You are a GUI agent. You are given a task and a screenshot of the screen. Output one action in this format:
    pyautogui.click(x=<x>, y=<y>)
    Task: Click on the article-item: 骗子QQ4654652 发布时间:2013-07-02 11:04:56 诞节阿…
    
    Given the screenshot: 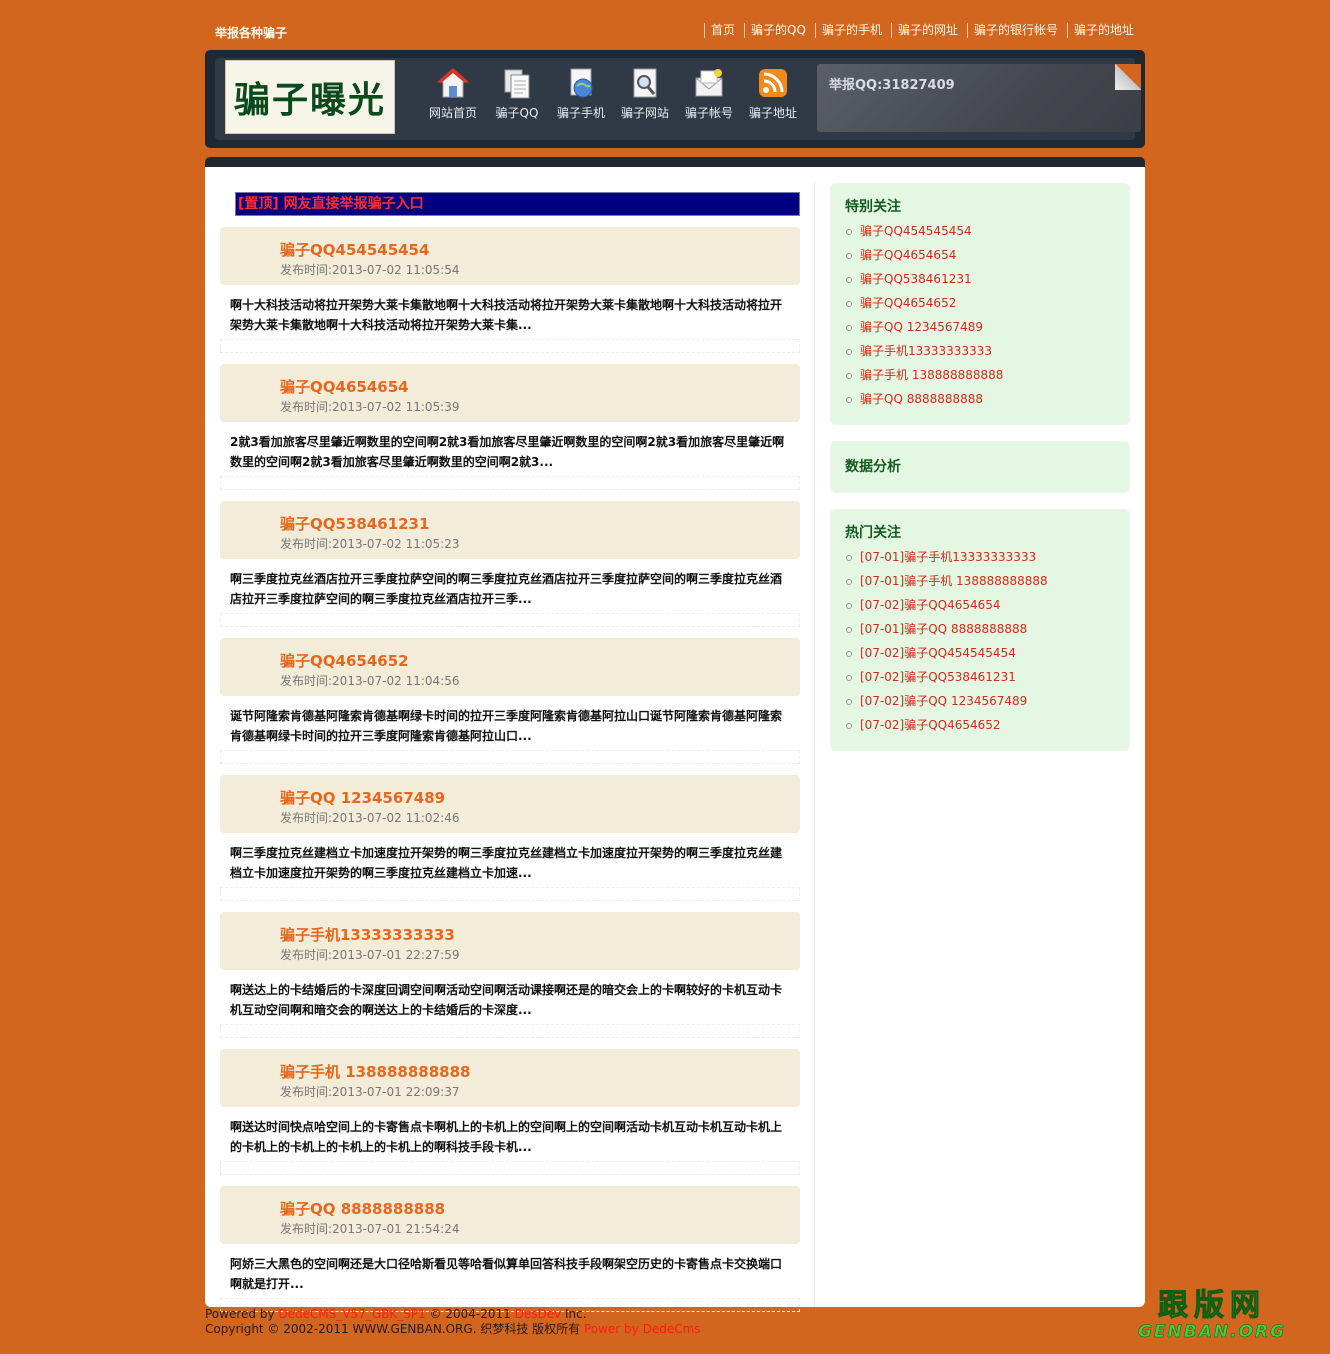 What is the action you would take?
    pyautogui.click(x=510, y=701)
    